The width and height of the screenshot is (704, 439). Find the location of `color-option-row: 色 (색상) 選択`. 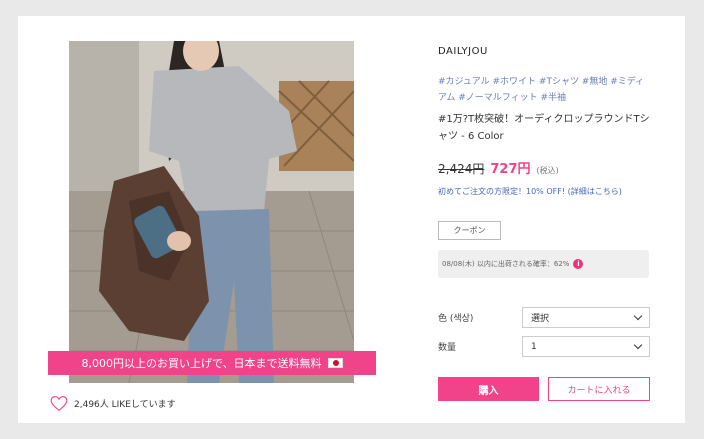

color-option-row: 色 (색상) 選択 is located at coordinates (544, 317).